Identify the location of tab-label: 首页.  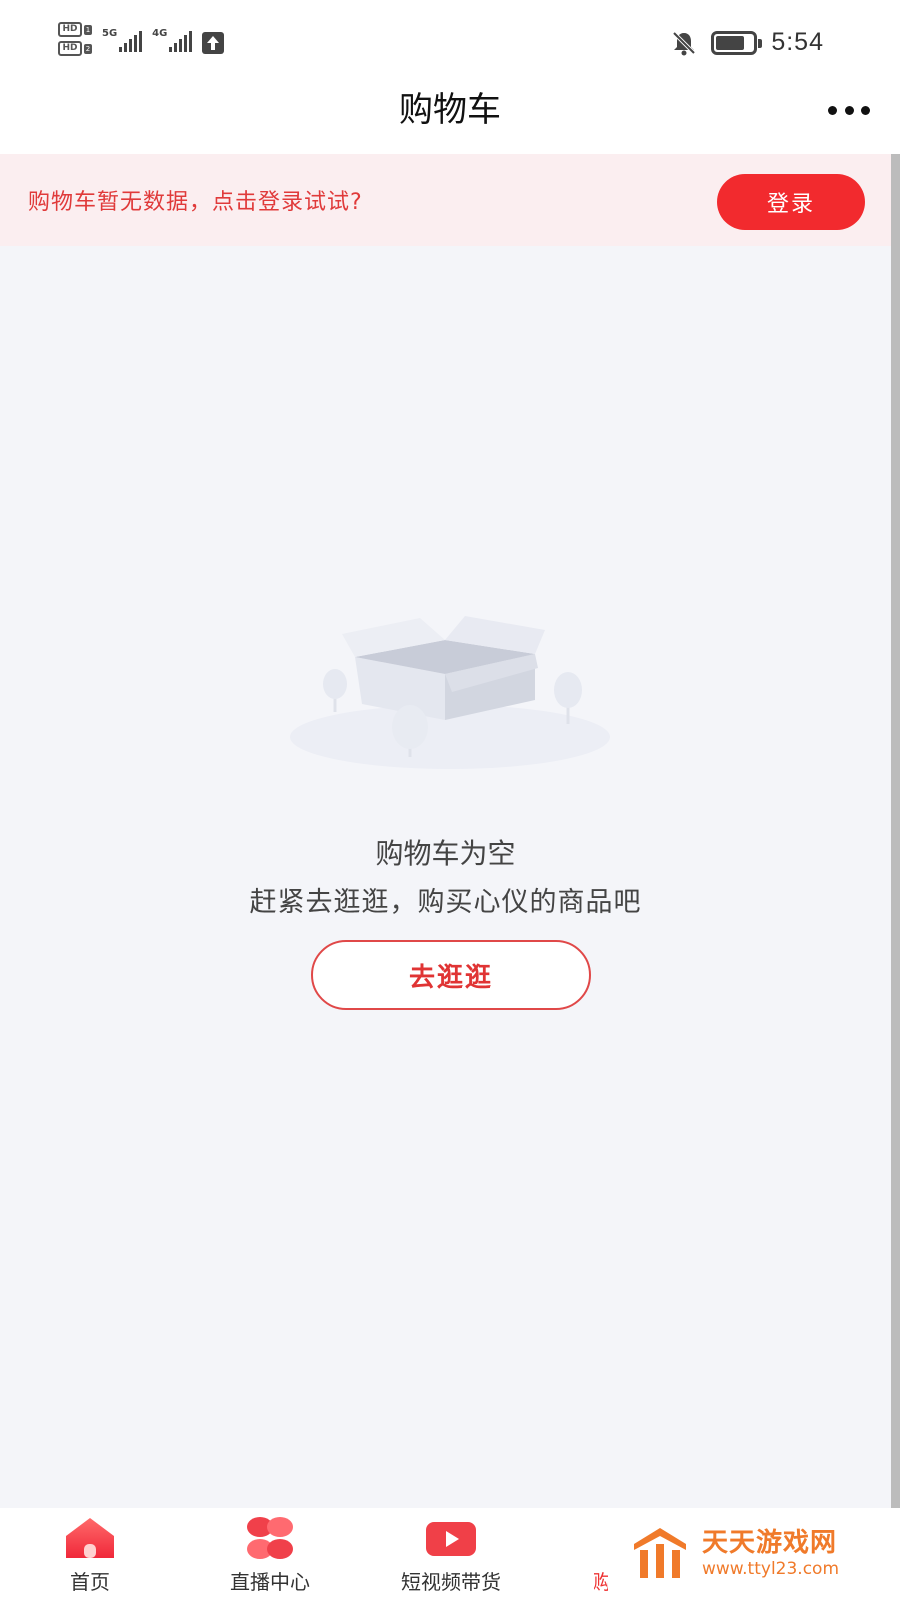
(90, 1582).